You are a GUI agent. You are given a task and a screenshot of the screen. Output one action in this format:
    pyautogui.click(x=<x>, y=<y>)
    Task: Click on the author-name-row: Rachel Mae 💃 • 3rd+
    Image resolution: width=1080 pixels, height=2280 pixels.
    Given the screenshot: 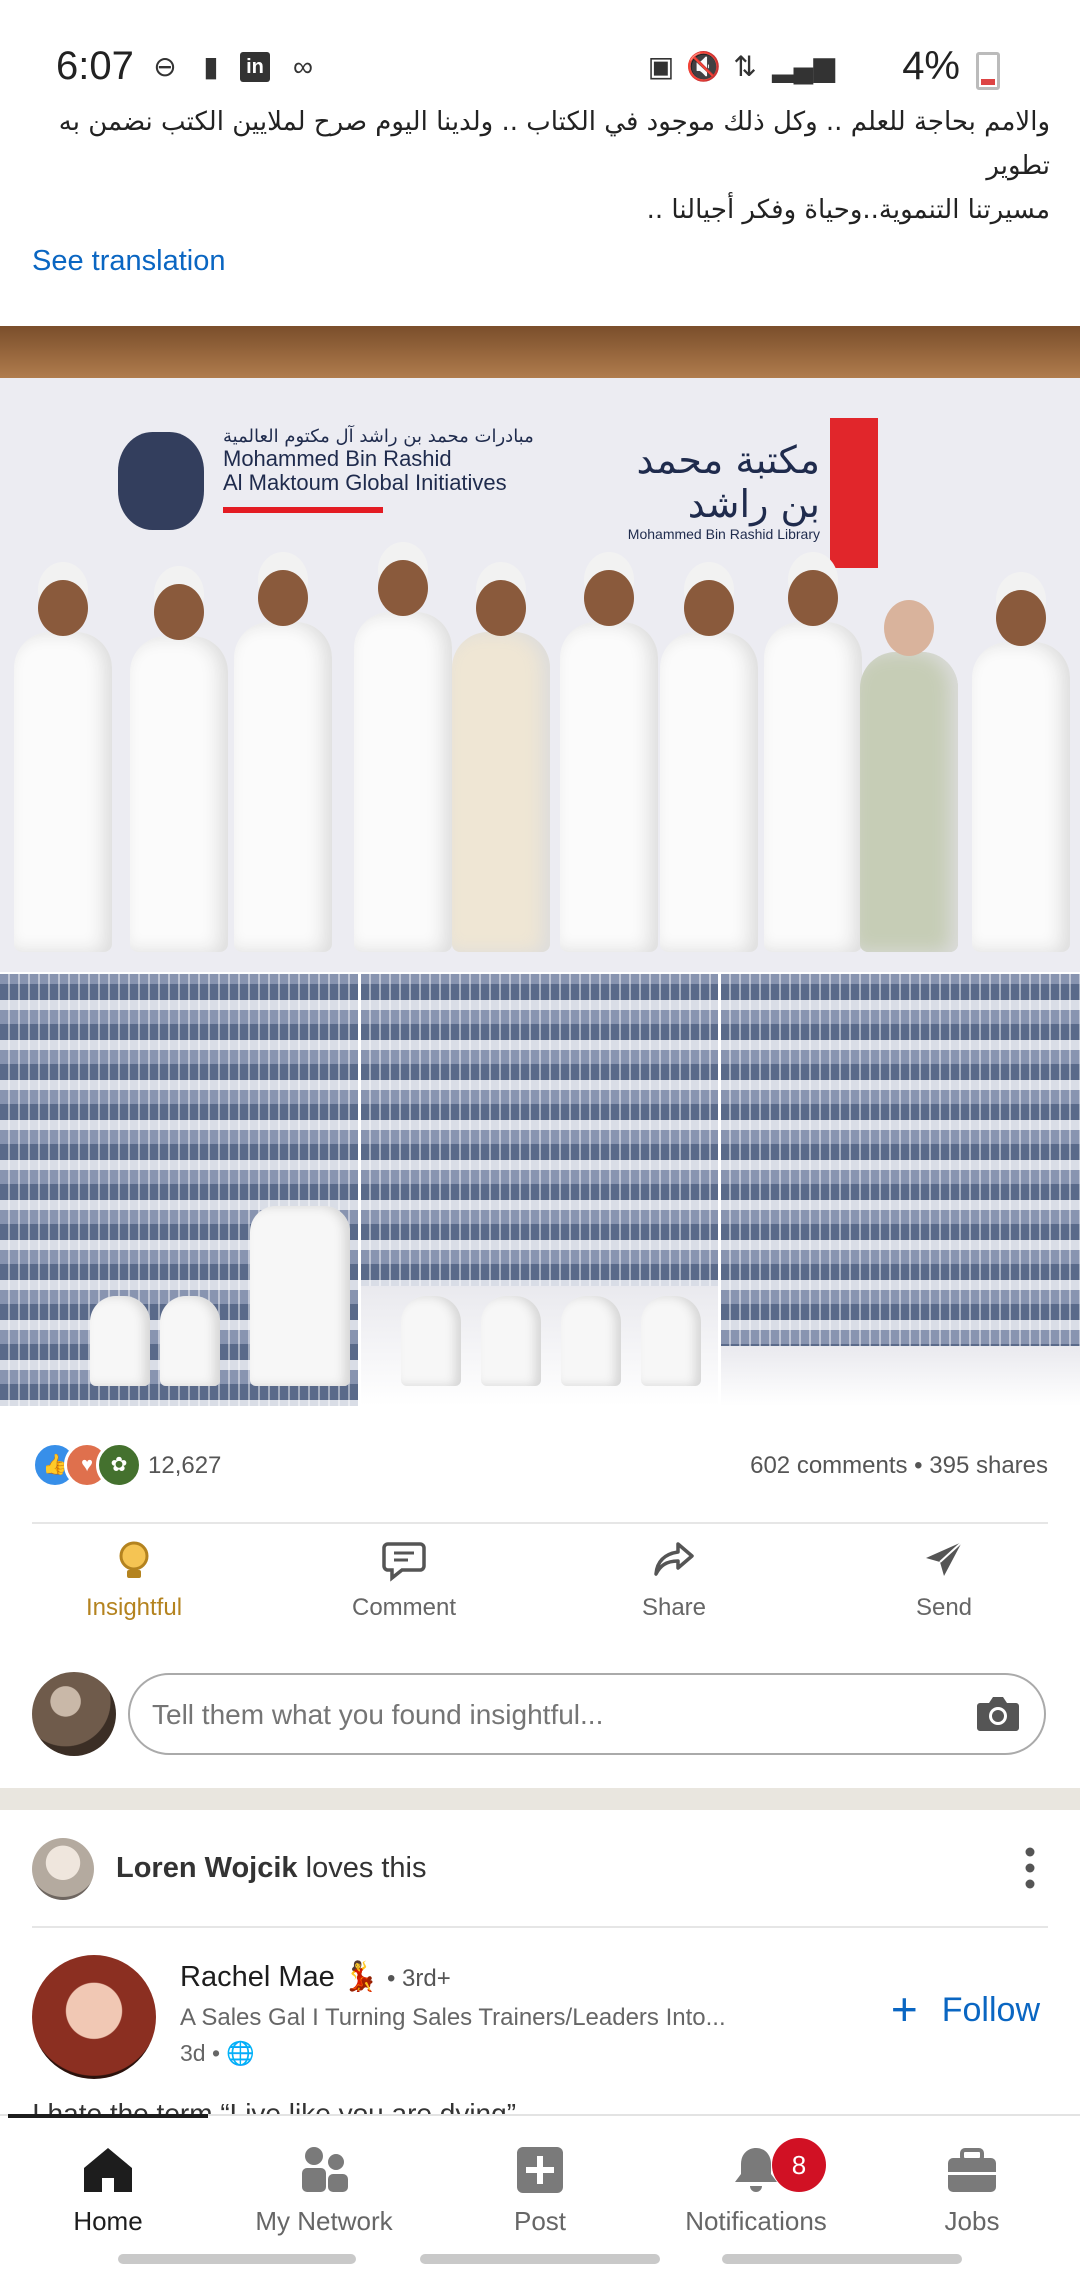 What is the action you would take?
    pyautogui.click(x=315, y=1977)
    